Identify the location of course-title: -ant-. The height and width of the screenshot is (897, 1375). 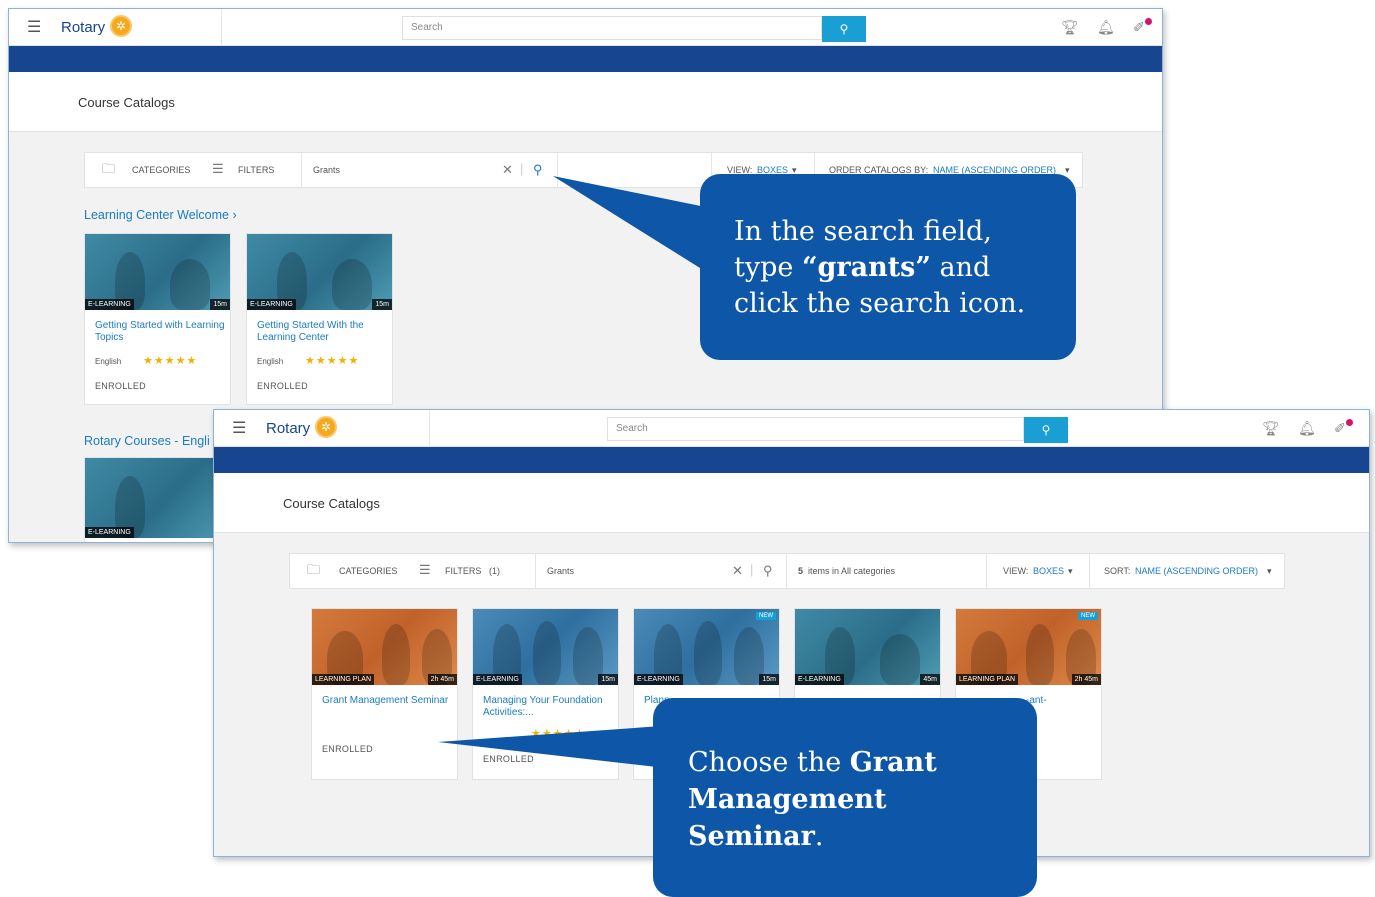
(1091, 701).